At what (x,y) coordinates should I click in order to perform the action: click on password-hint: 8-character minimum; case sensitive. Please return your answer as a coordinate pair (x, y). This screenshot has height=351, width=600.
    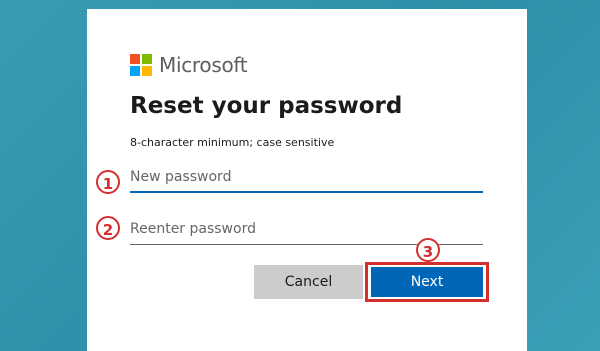
    Looking at the image, I should click on (232, 142).